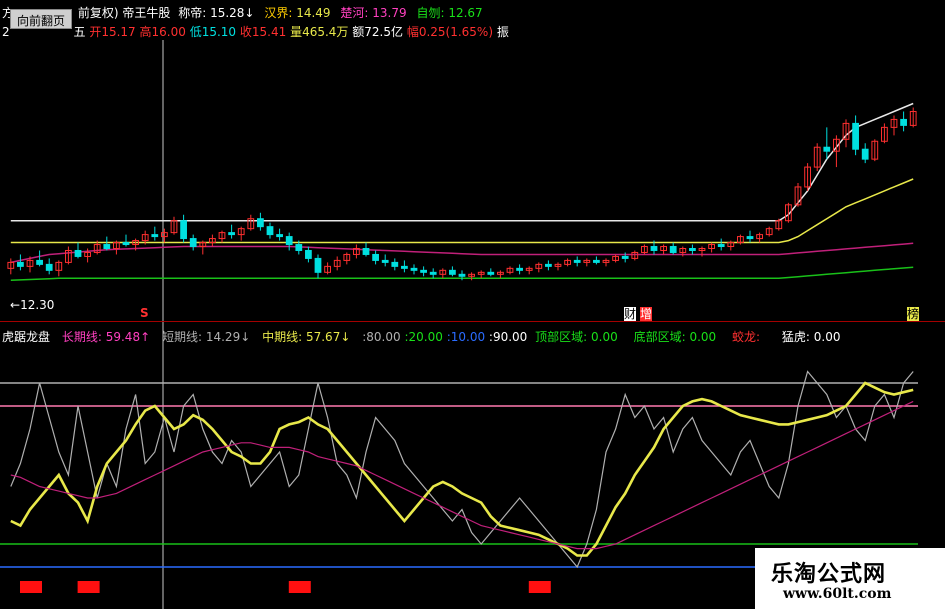 The width and height of the screenshot is (945, 609). Describe the element at coordinates (703, 337) in the screenshot. I see `bottom-zone-value: 0.00` at that location.